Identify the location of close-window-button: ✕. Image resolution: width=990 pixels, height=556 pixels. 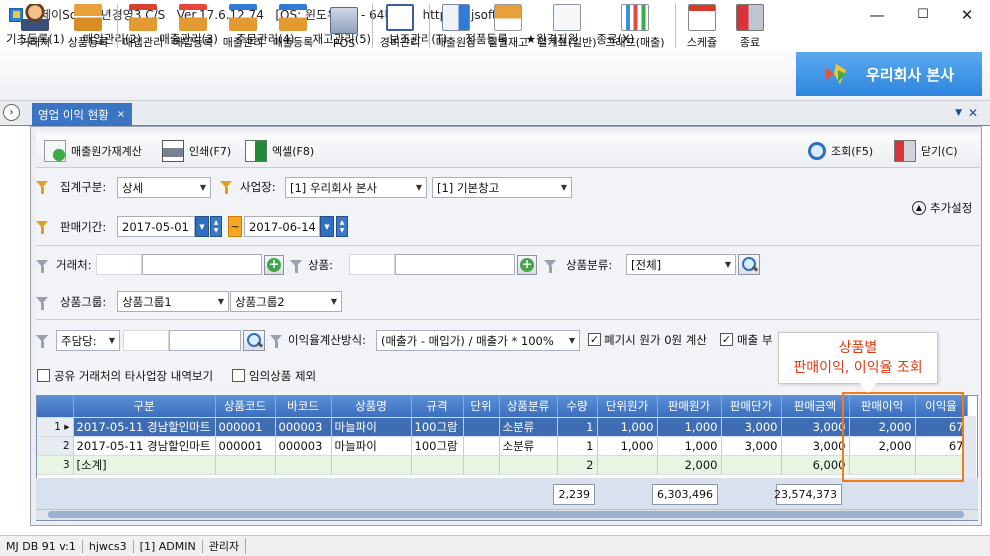
(967, 14).